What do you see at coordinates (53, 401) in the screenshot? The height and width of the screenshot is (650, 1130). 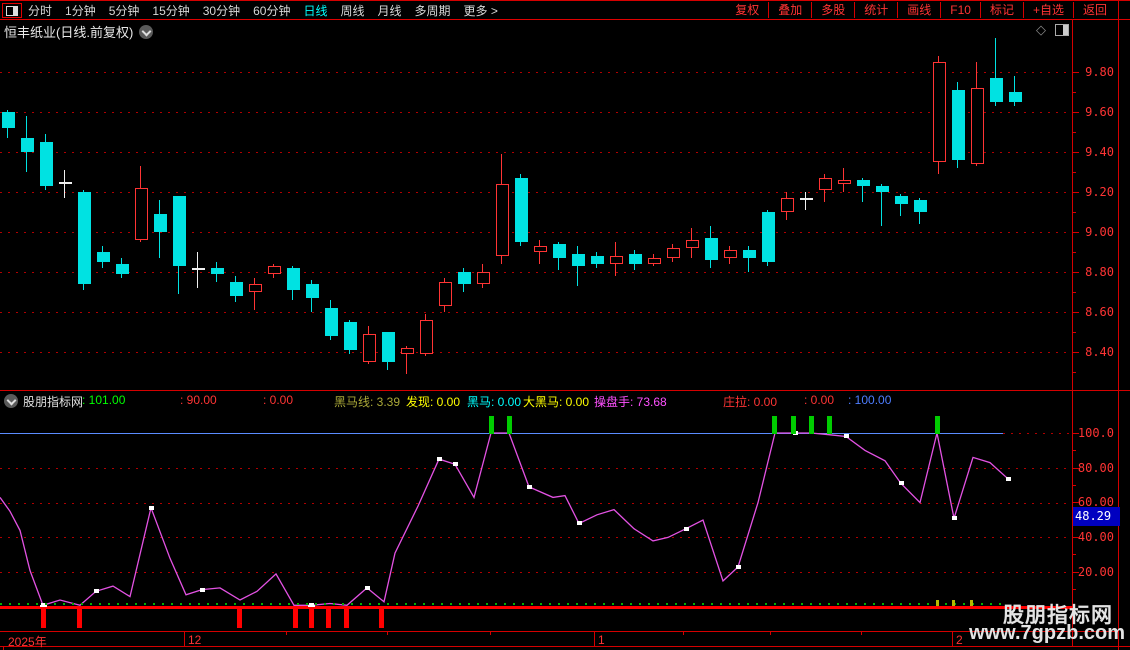 I see `indicator-name: 股朋指标网` at bounding box center [53, 401].